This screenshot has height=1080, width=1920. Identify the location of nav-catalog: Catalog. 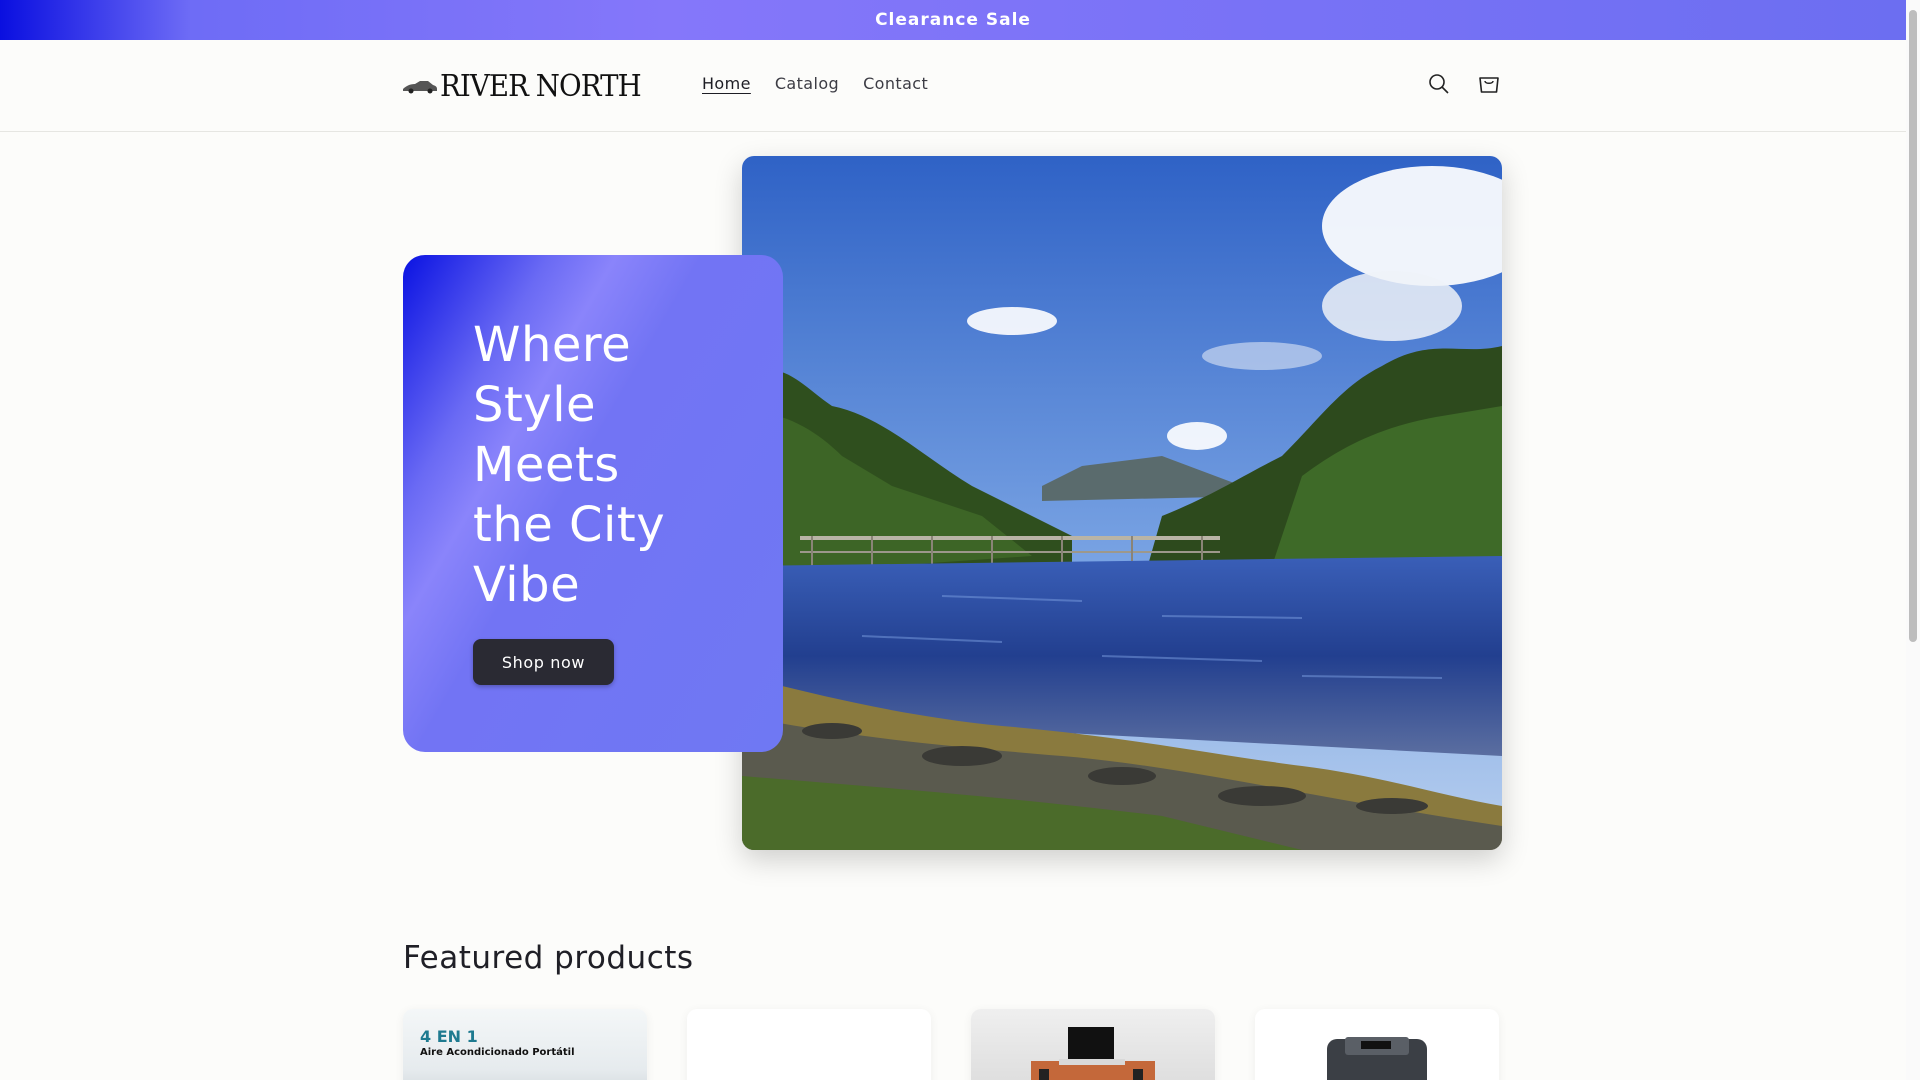
(807, 83).